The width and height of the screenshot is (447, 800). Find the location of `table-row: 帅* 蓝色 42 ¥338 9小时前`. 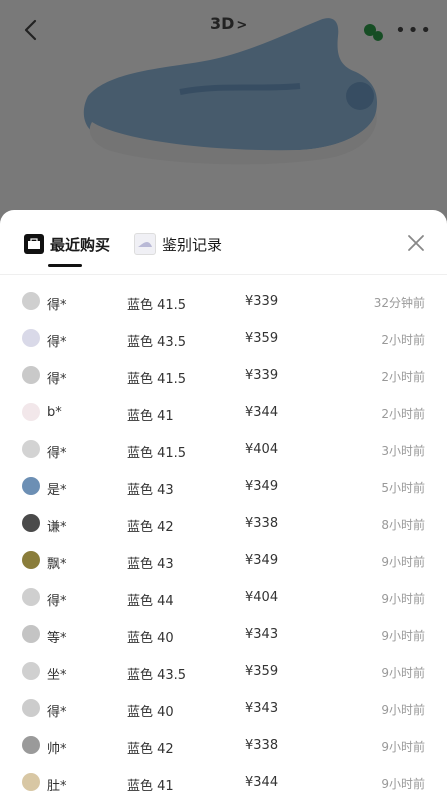

table-row: 帅* 蓝色 42 ¥338 9小时前 is located at coordinates (223, 746).